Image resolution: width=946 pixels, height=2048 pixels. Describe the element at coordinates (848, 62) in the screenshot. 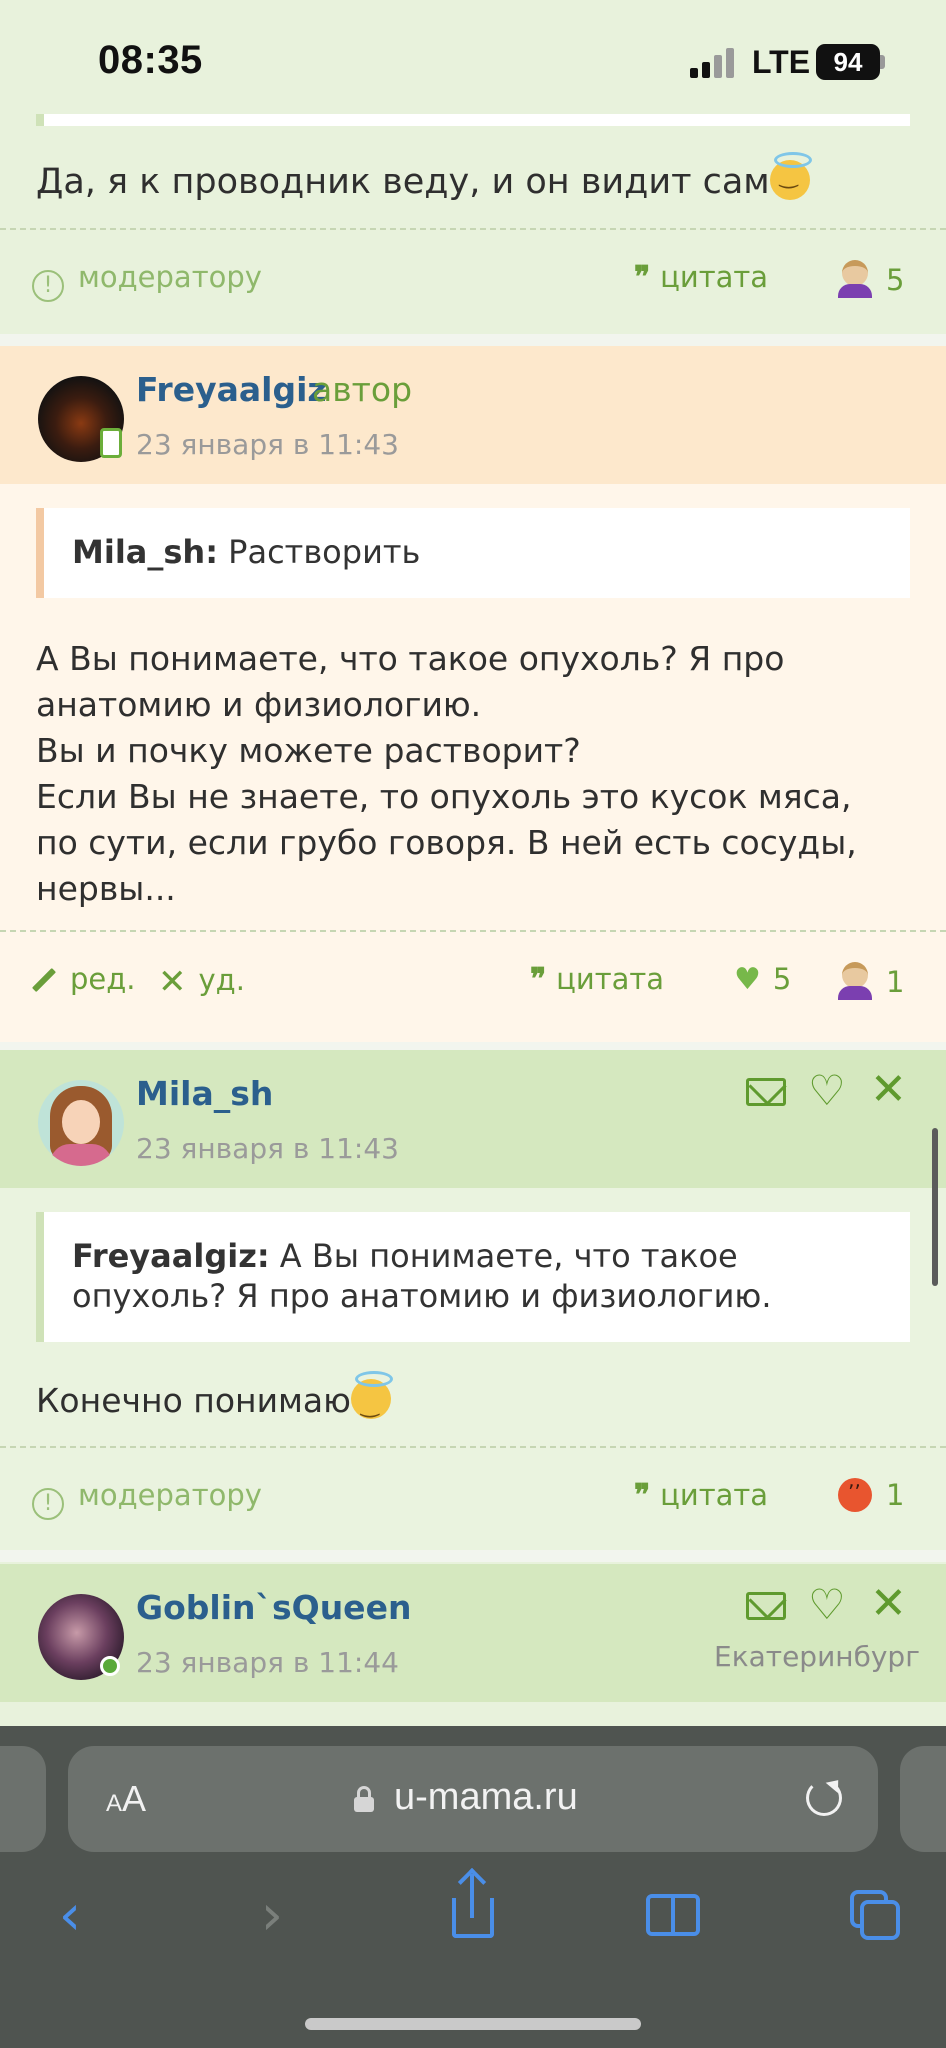

I see `battery-icon: 94` at that location.